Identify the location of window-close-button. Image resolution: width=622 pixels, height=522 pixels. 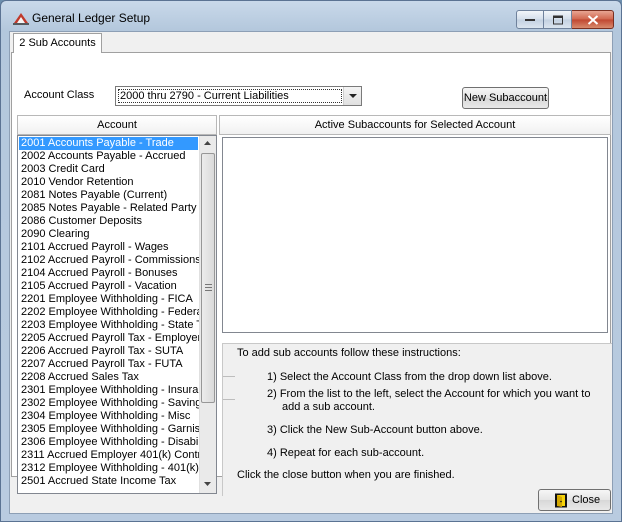
(593, 19).